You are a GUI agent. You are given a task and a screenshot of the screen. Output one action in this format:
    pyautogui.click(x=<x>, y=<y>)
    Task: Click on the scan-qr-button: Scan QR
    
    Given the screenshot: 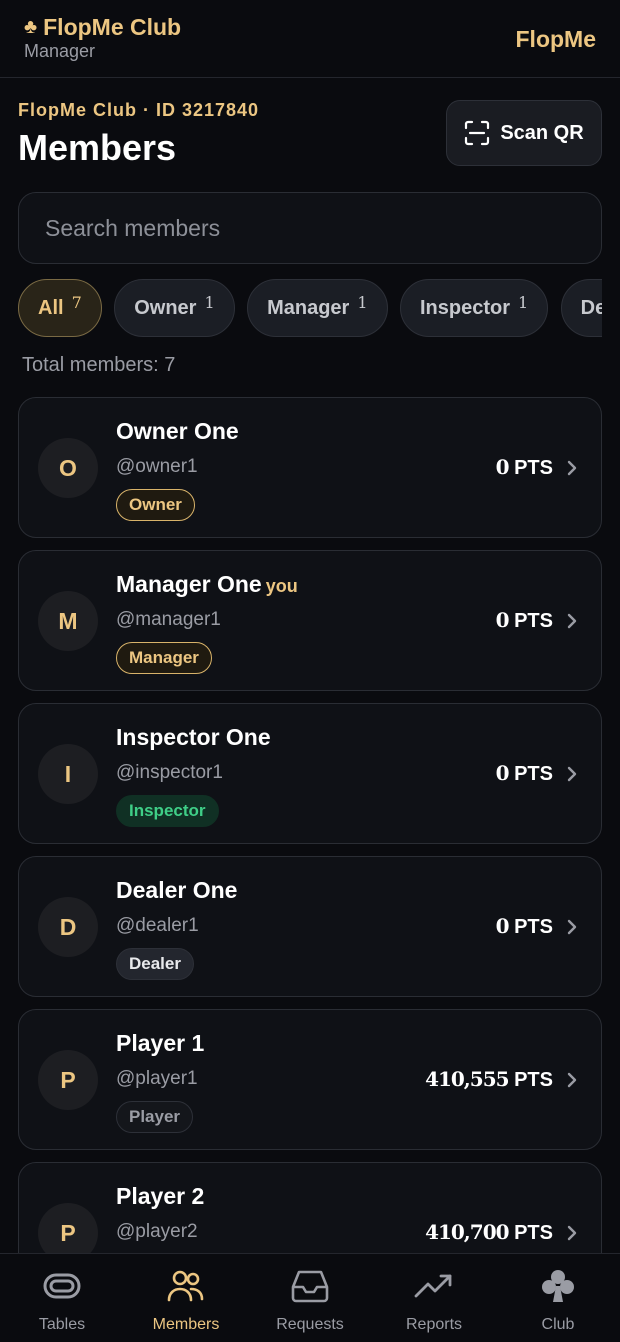 What is the action you would take?
    pyautogui.click(x=524, y=133)
    